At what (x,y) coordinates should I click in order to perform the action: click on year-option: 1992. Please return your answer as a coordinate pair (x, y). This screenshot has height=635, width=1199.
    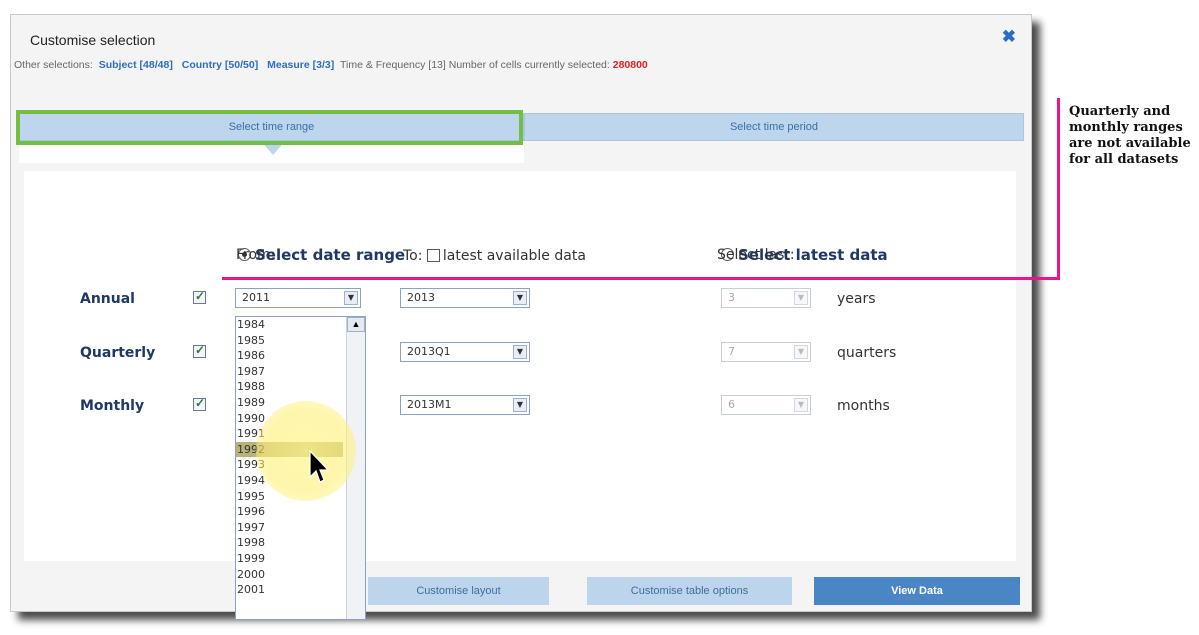
    Looking at the image, I should click on (289, 449).